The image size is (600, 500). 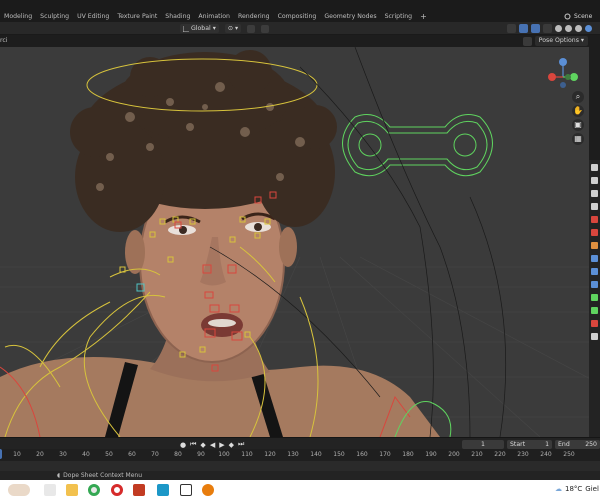 I want to click on ruler-tick: 220, so click(x=500, y=454).